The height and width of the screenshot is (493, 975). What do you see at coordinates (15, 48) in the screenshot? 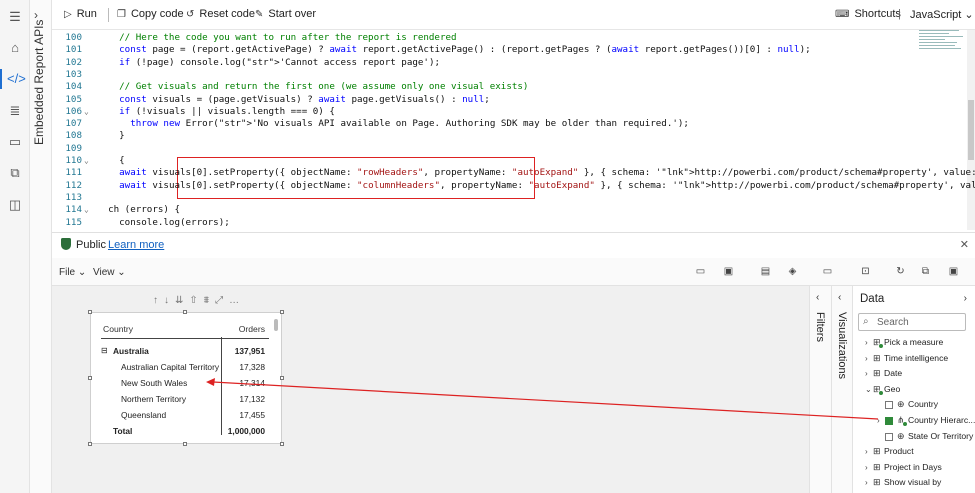
I see `home-icon: ⌂` at bounding box center [15, 48].